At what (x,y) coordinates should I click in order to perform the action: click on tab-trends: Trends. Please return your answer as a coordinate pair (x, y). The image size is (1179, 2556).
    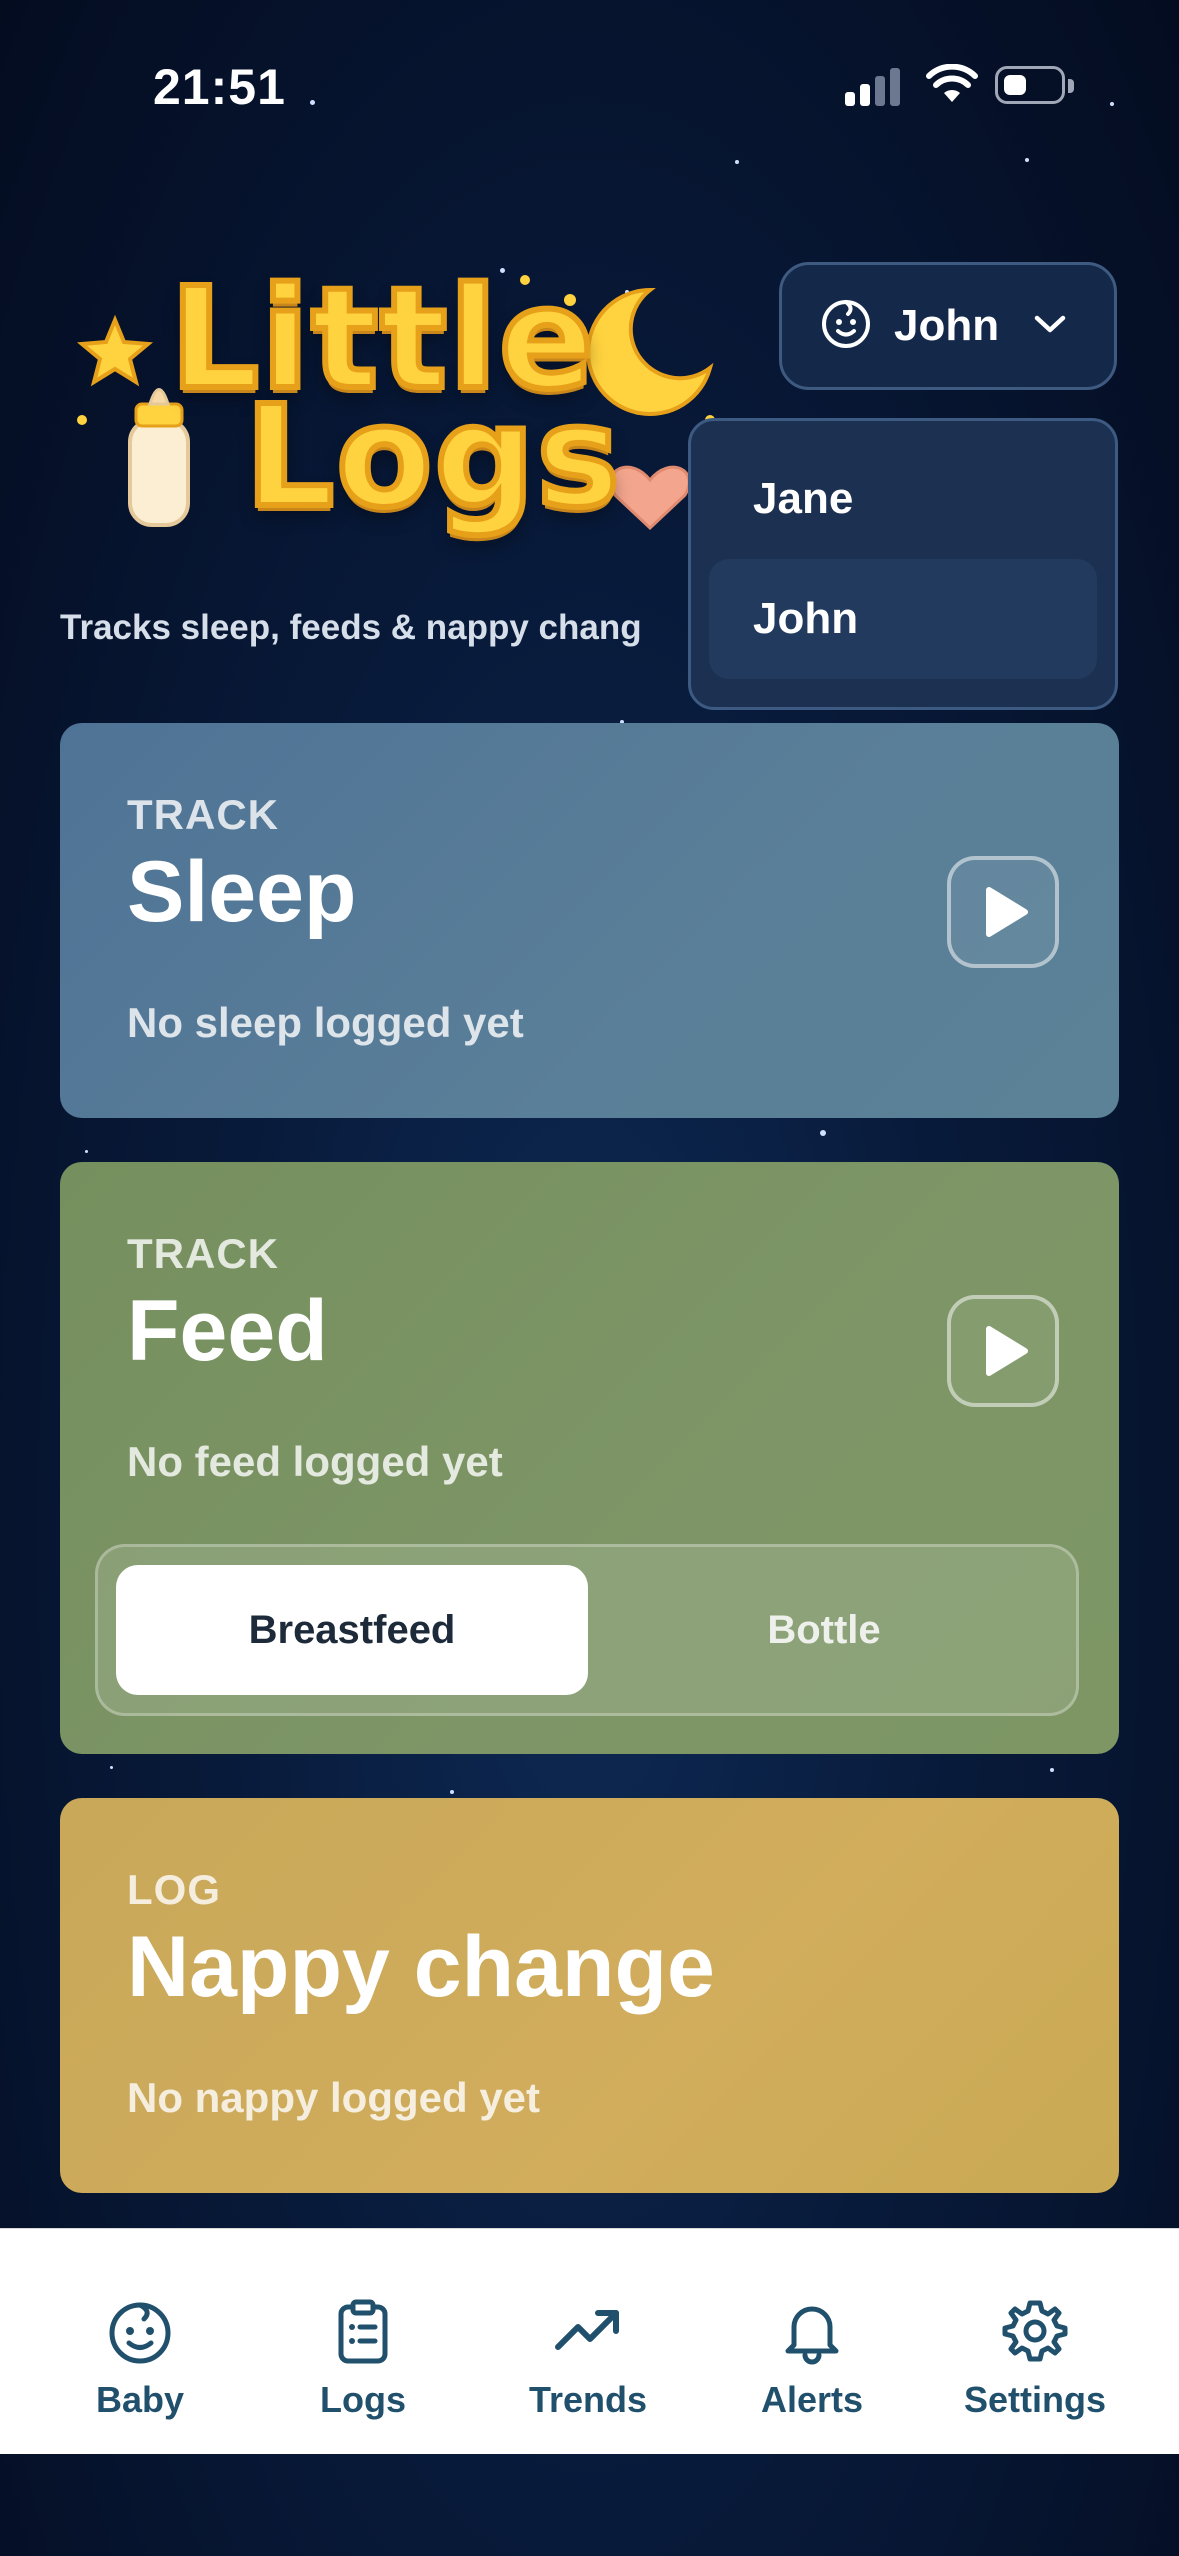
    Looking at the image, I should click on (588, 2341).